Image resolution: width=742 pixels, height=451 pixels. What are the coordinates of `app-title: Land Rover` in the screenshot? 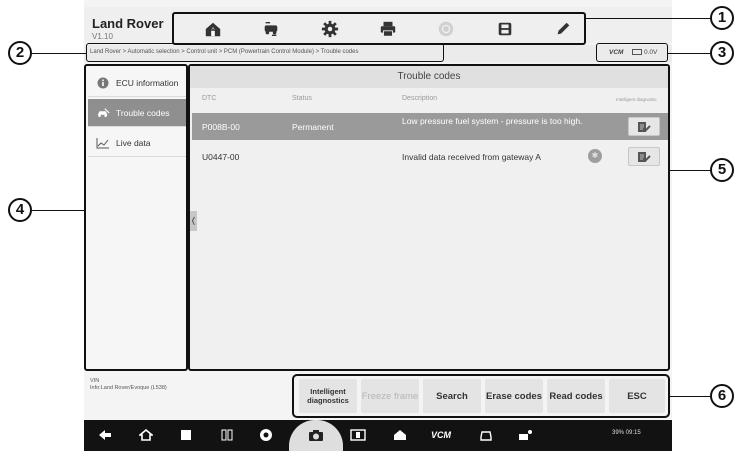 It's located at (128, 23).